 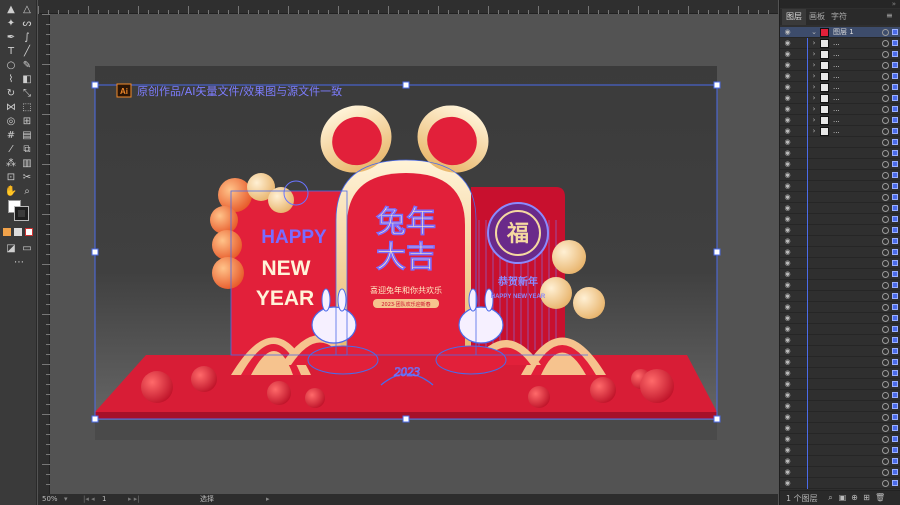 I want to click on artboard-prev-icon: |◂ ◂, so click(x=89, y=499).